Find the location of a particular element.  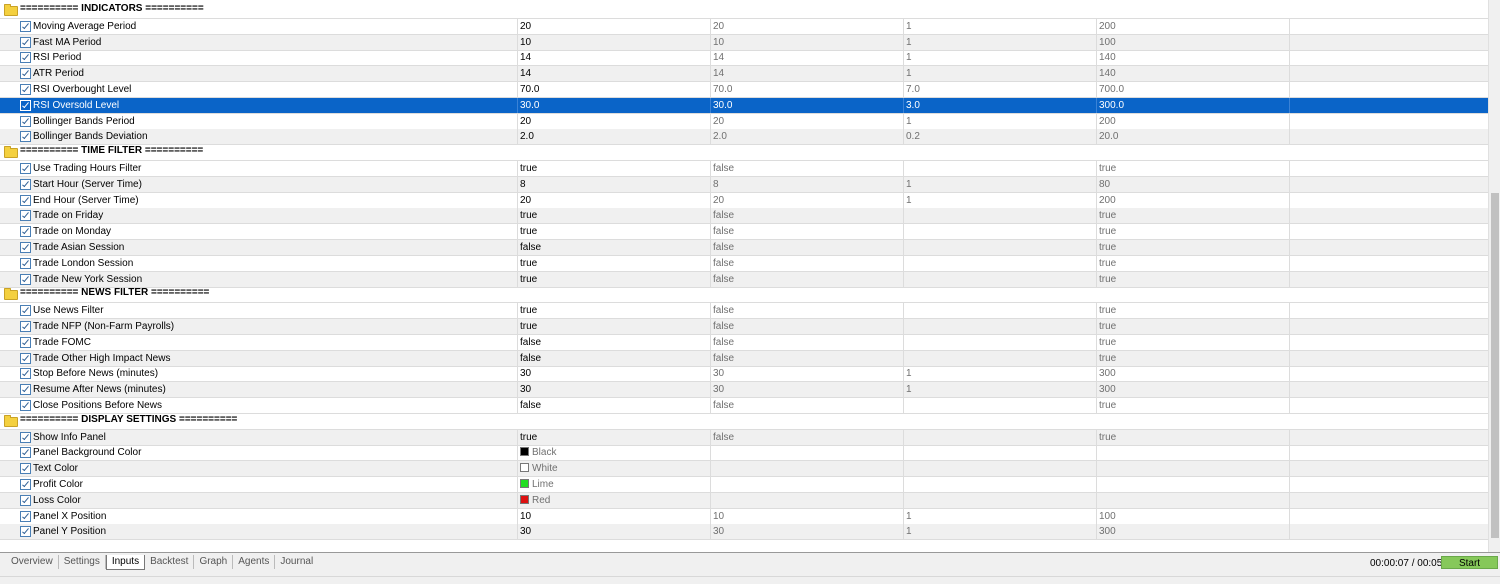

param-value: 70.0 is located at coordinates (614, 89).